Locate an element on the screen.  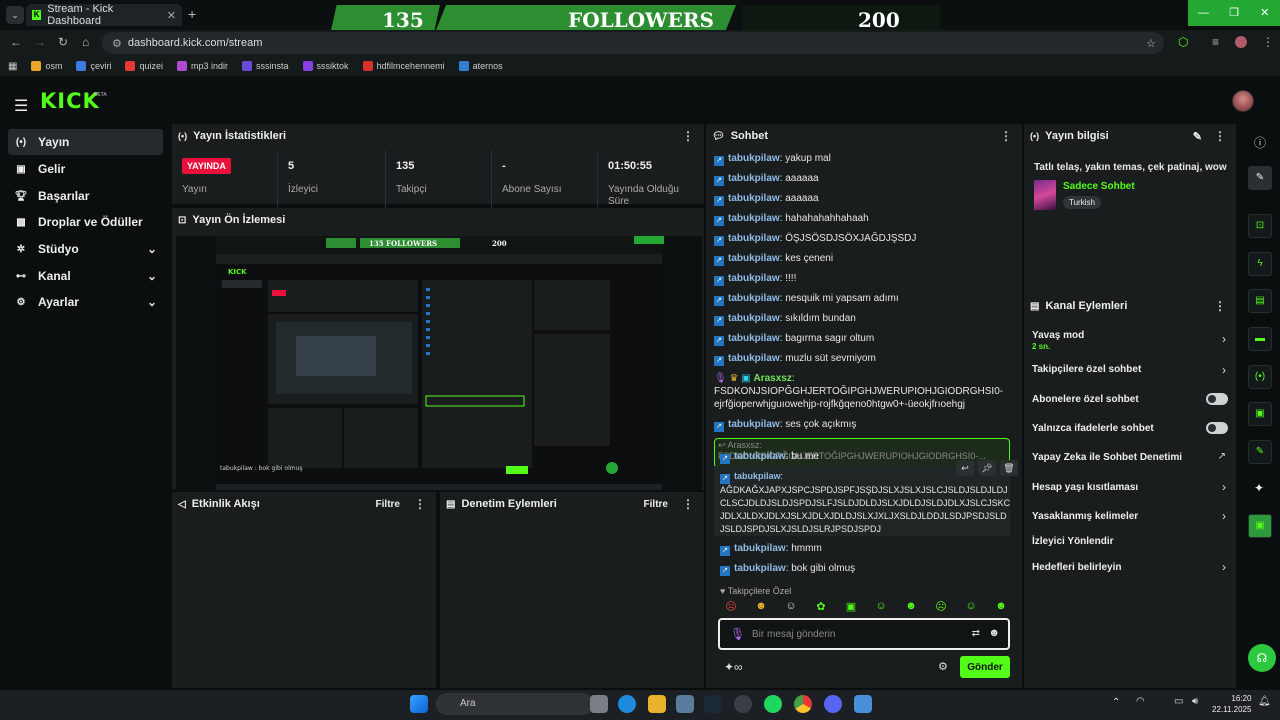
emoji-icon: ☻ is located at coordinates (994, 633).